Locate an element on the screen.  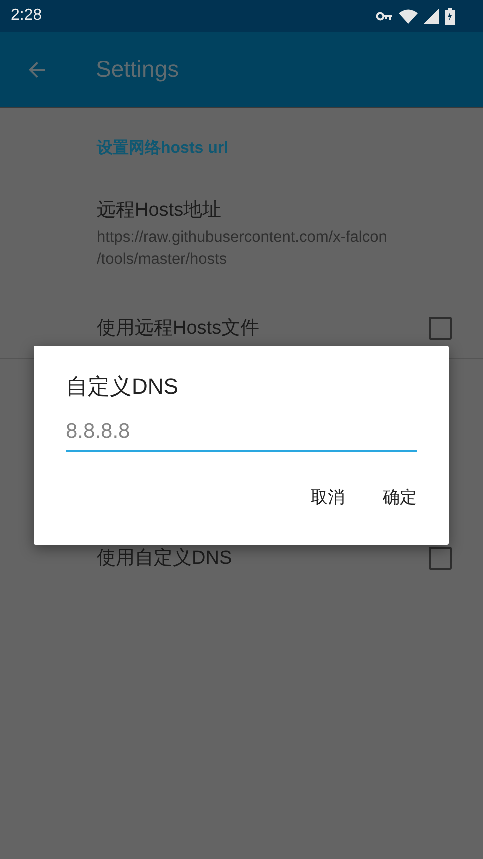
dns-input-field: 8.8.8.8 is located at coordinates (241, 436).